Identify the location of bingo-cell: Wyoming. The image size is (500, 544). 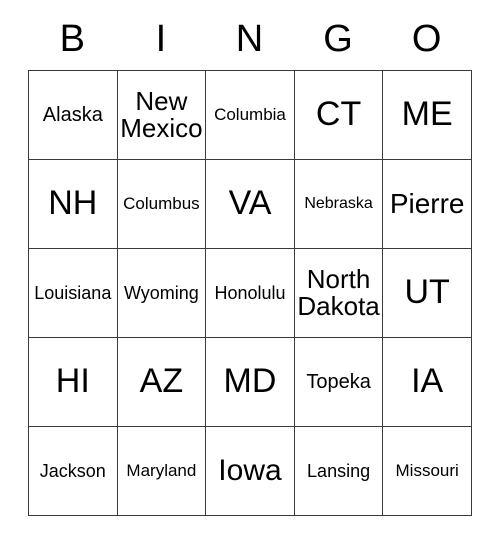
(161, 293).